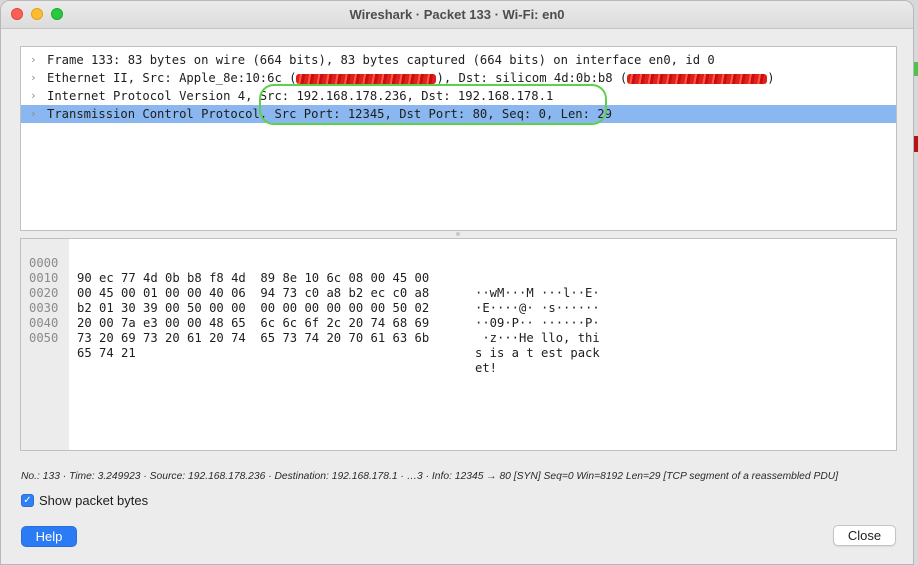 This screenshot has height=565, width=918. I want to click on annotation-highlight-ellipse, so click(433, 104).